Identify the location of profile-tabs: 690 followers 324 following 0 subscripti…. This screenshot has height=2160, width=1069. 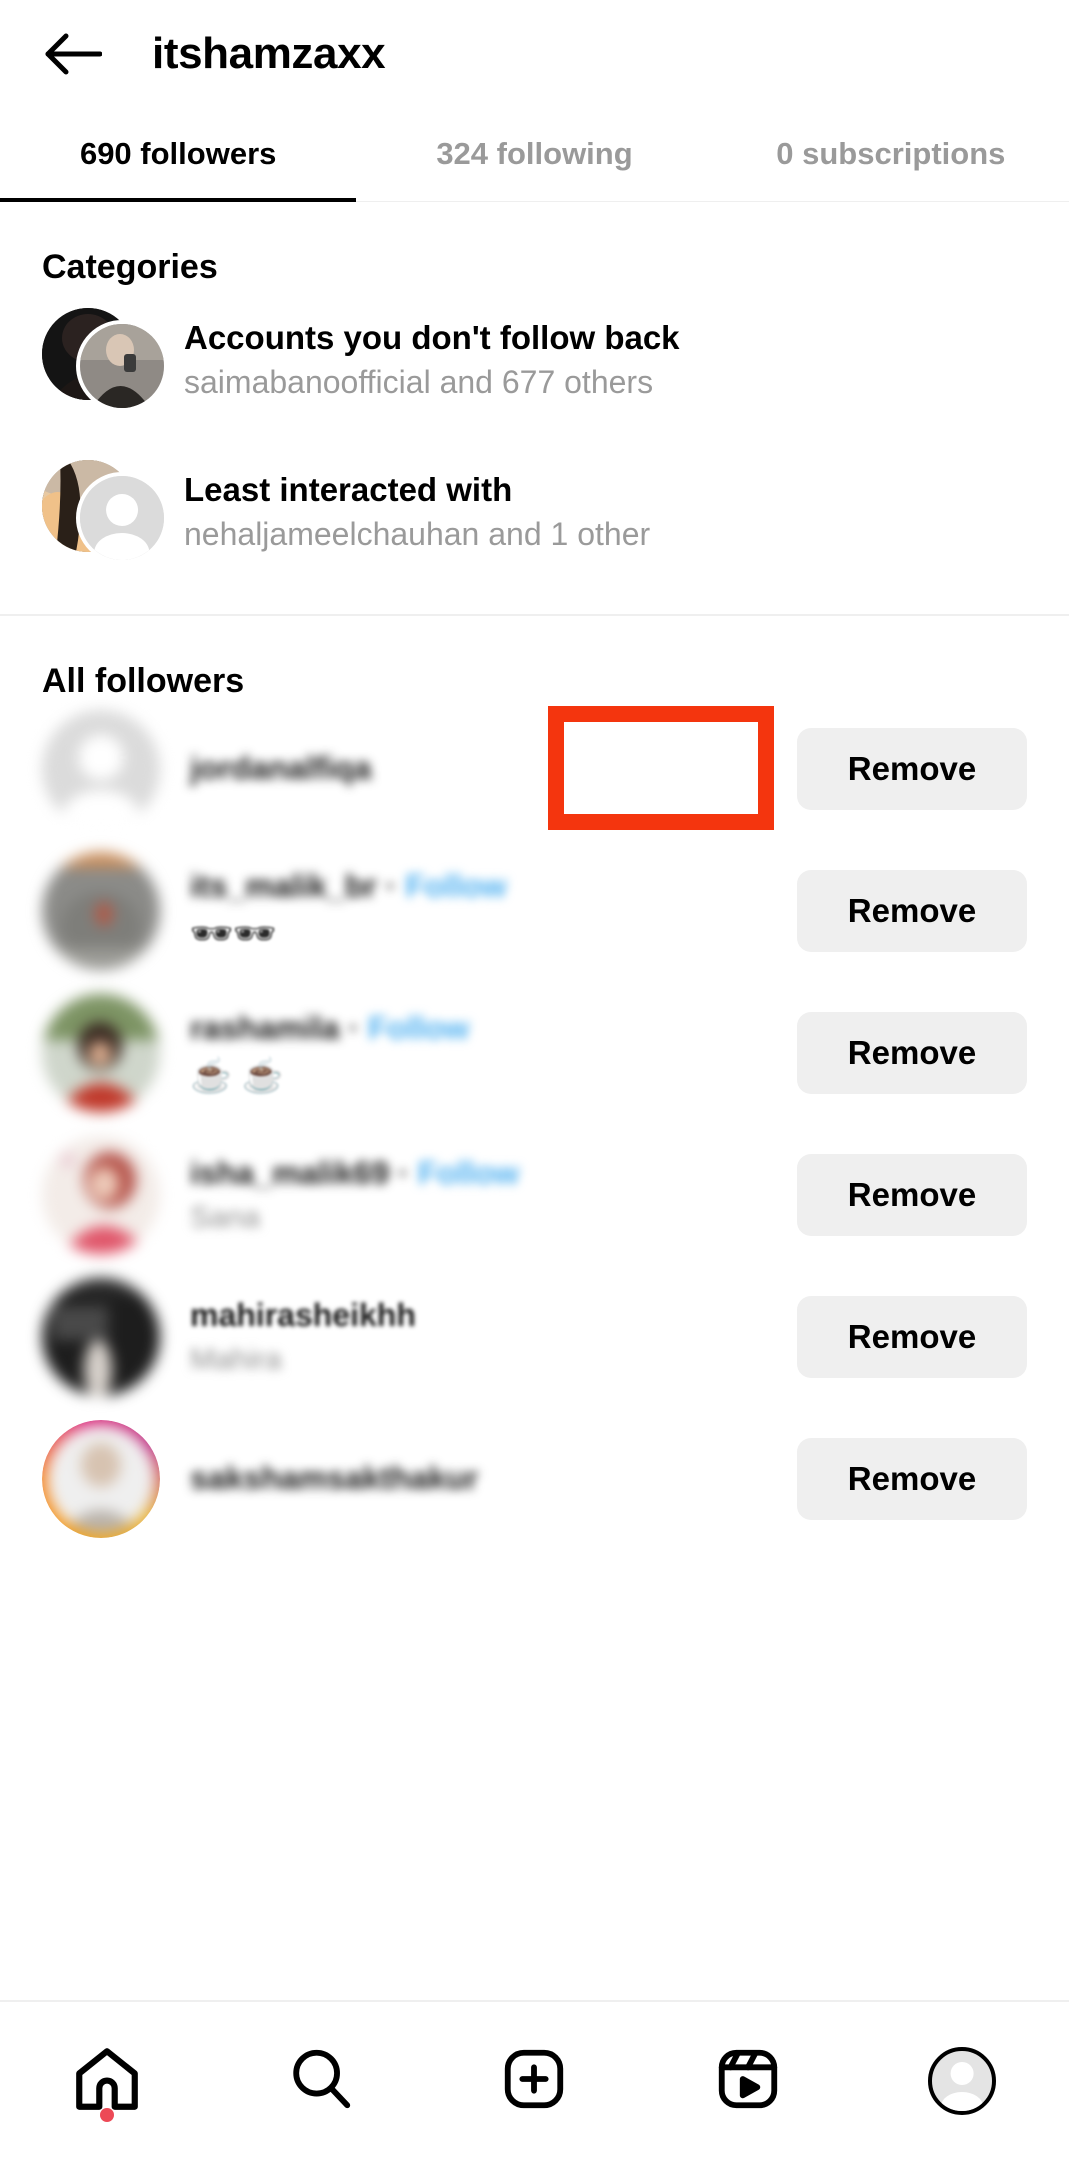
(534, 153).